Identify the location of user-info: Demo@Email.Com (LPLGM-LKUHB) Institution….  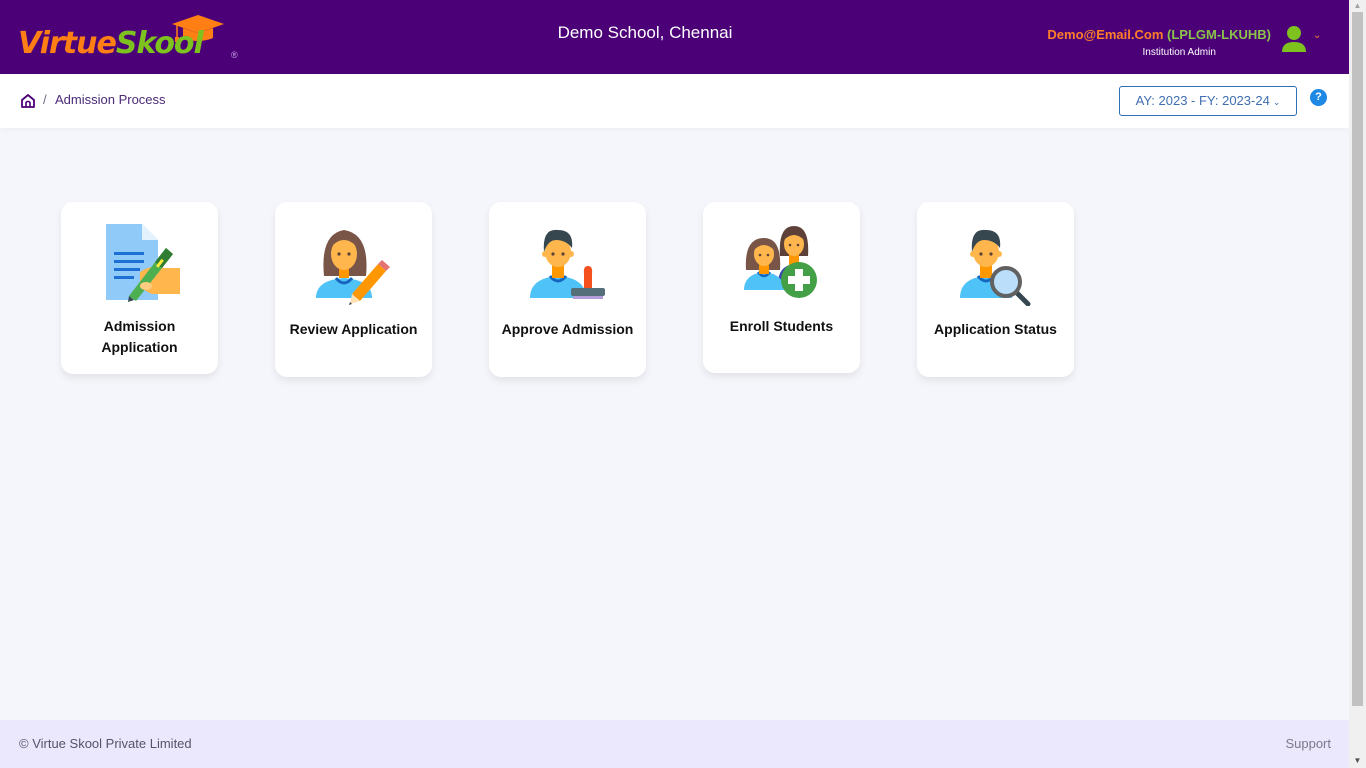
(1159, 42).